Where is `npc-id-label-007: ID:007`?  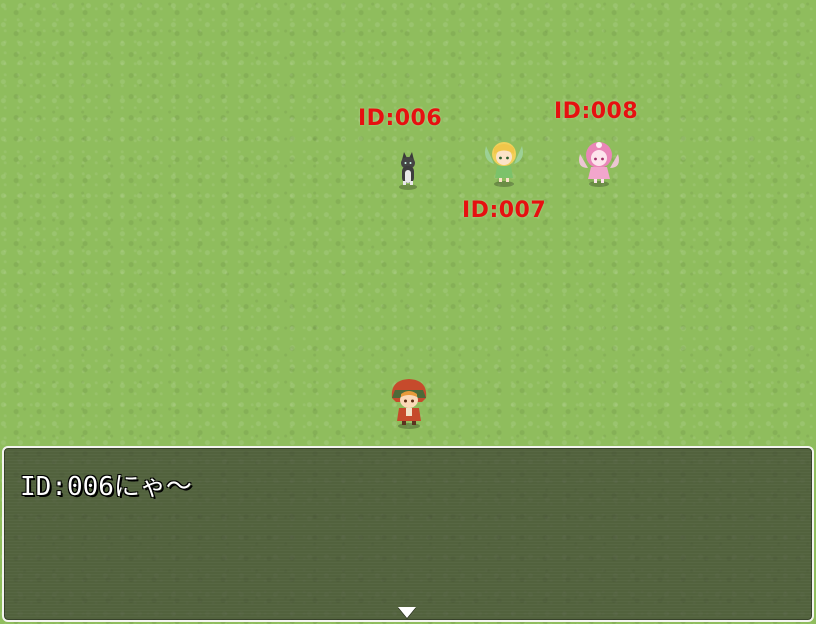
npc-id-label-007: ID:007 is located at coordinates (504, 210).